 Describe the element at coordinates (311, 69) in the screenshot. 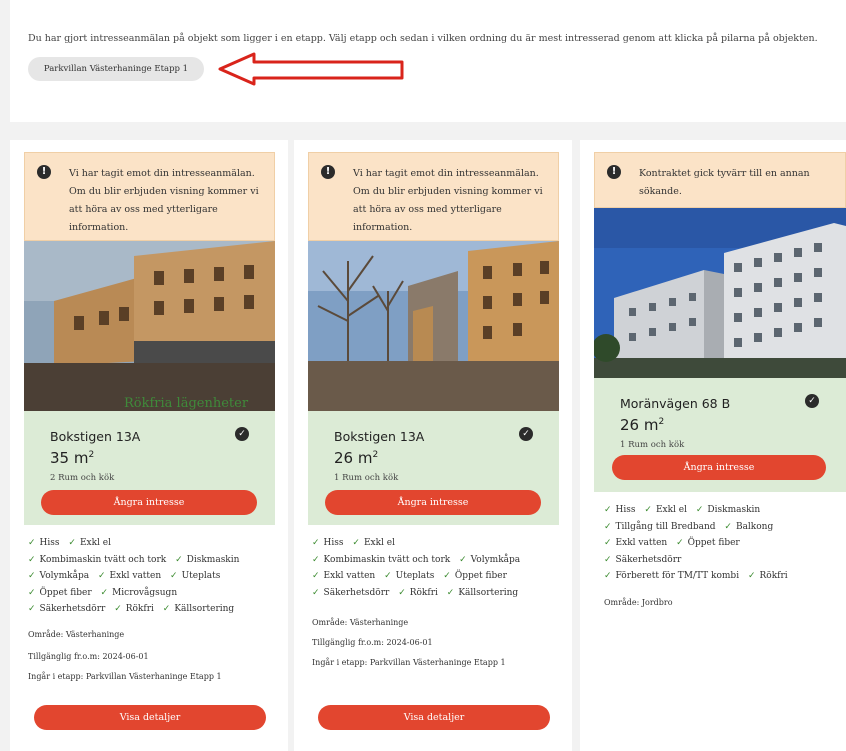

I see `red-arrow-annotation` at that location.